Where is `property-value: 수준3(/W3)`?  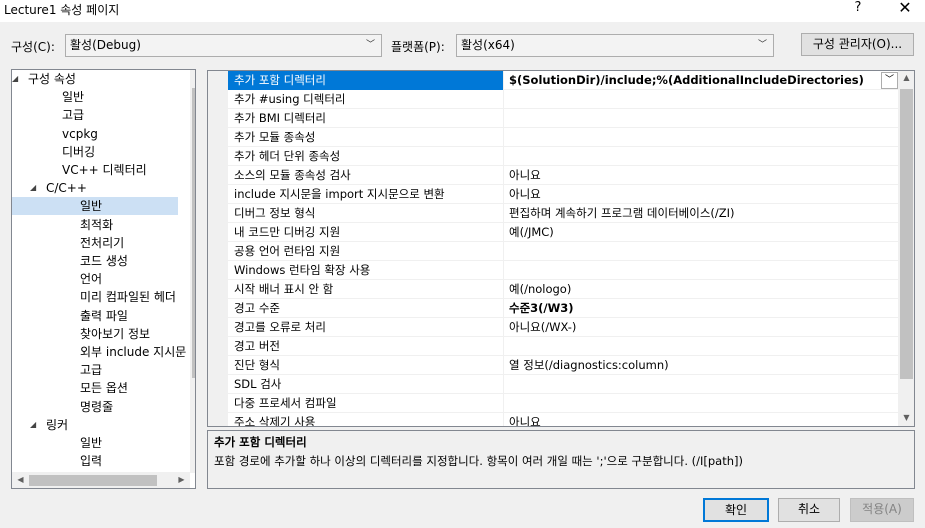
property-value: 수준3(/W3) is located at coordinates (701, 308).